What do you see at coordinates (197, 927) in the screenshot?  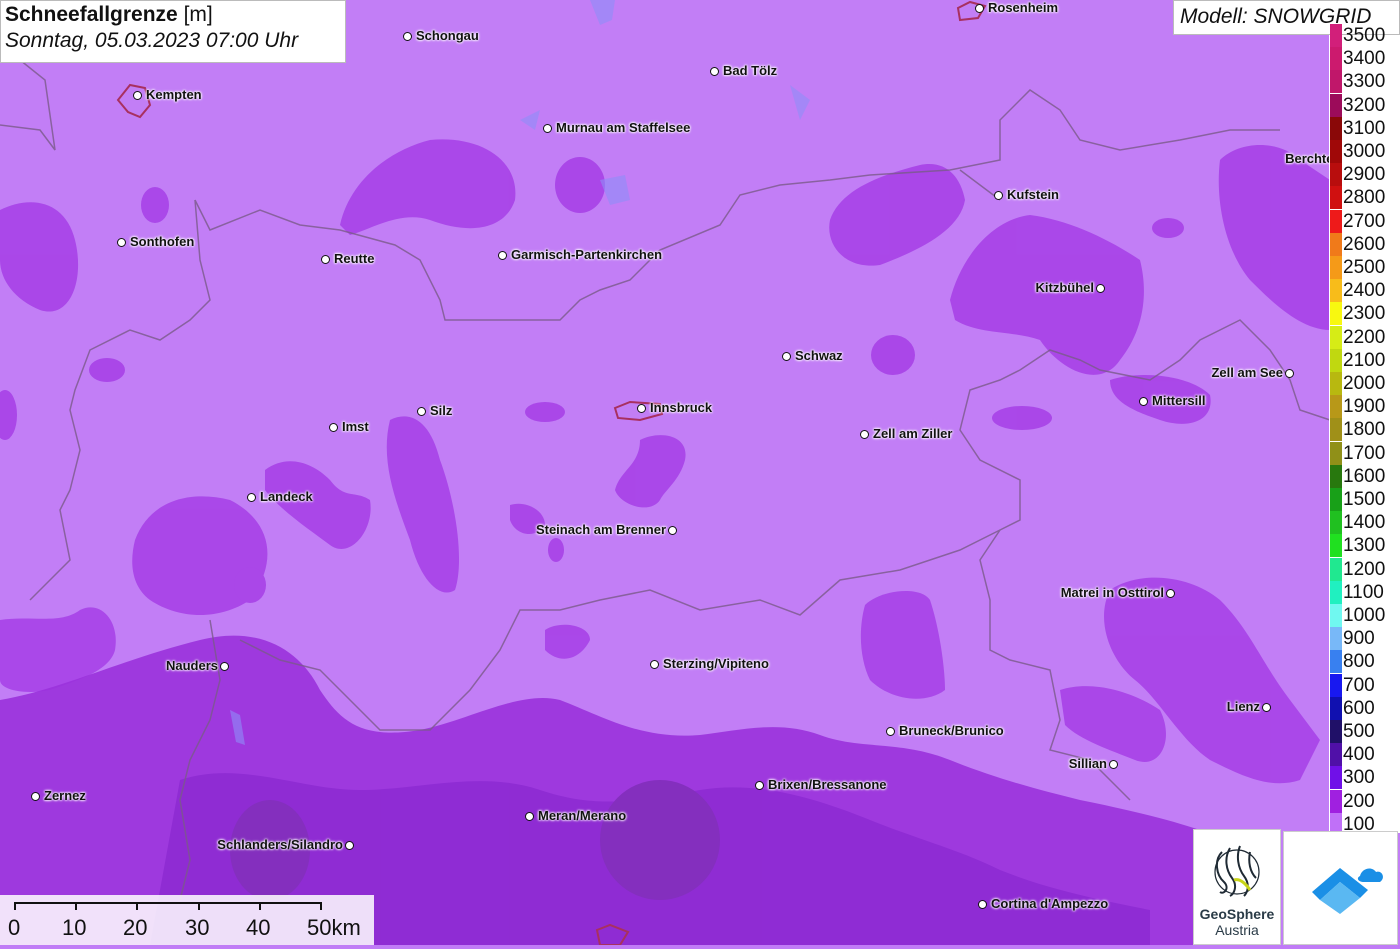 I see `scale-label: 30` at bounding box center [197, 927].